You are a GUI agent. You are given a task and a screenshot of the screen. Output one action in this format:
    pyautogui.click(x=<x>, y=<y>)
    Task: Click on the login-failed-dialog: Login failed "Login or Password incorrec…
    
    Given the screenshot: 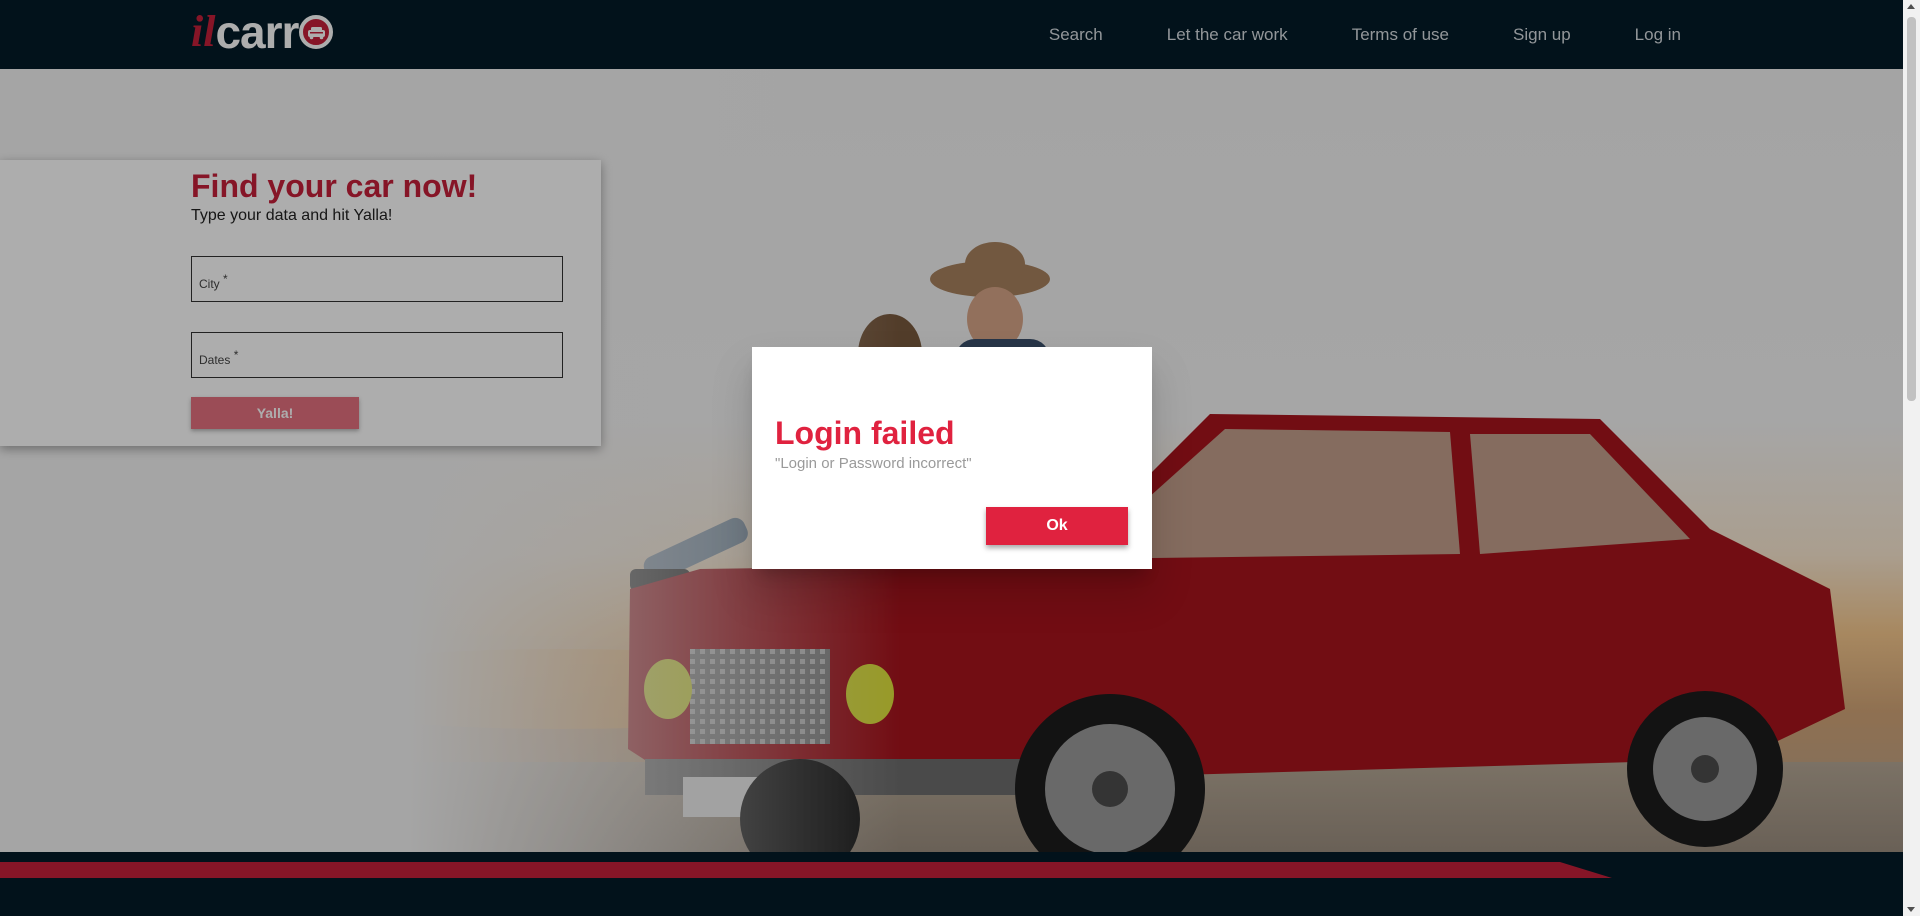 What is the action you would take?
    pyautogui.click(x=952, y=458)
    